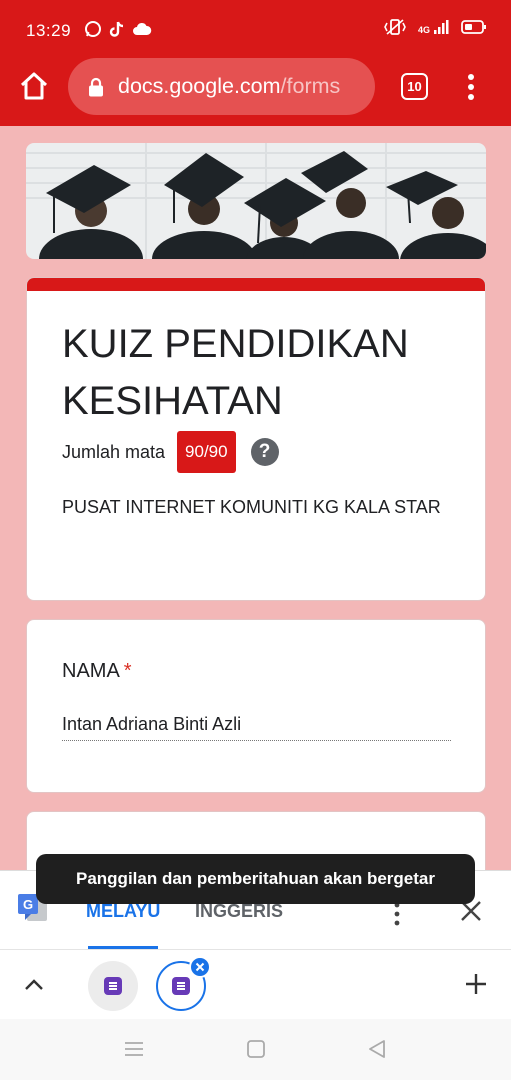 This screenshot has height=1080, width=511. I want to click on status-bar: 13:29 4G, so click(255, 25).